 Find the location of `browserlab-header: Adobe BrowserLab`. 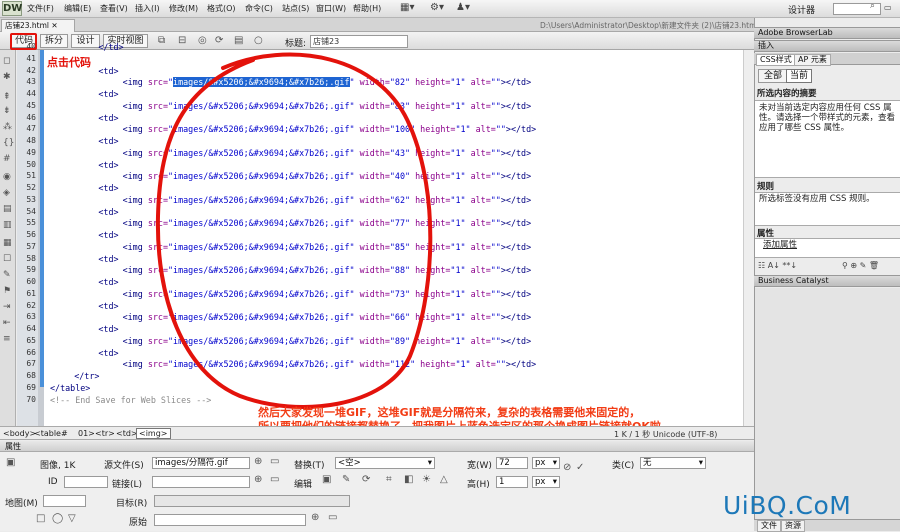

browserlab-header: Adobe BrowserLab is located at coordinates (827, 33).